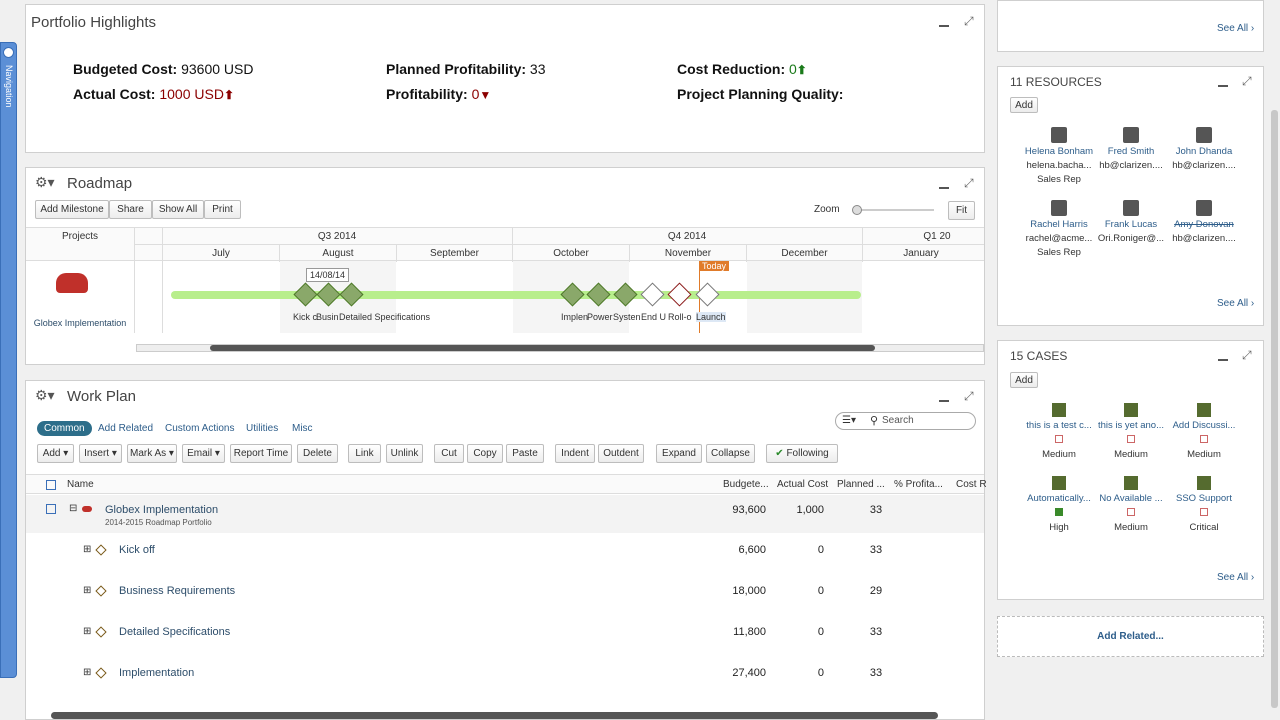 The height and width of the screenshot is (720, 1280). I want to click on resource-card: Helena Bonham helena.bacha... Sales Rep, so click(1059, 156).